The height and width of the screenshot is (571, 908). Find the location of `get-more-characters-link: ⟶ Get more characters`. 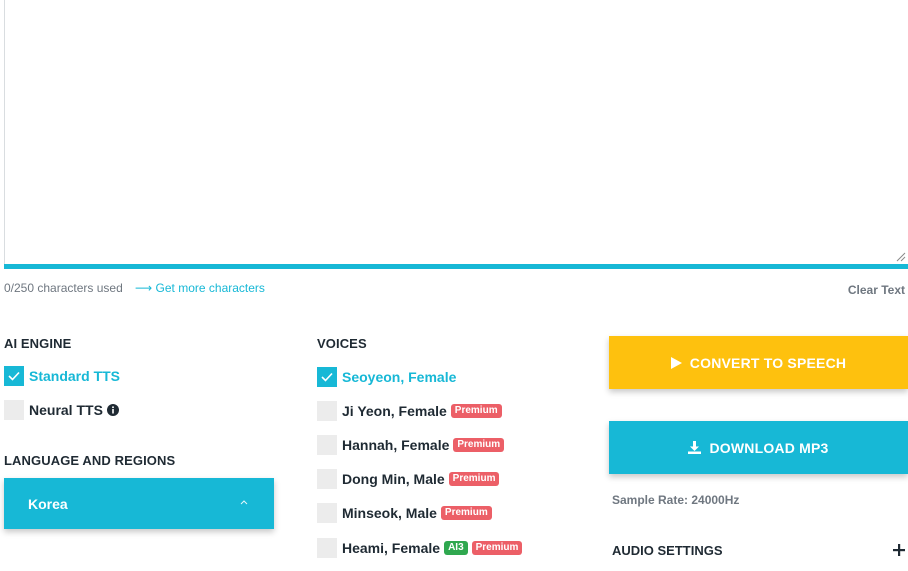

get-more-characters-link: ⟶ Get more characters is located at coordinates (200, 288).